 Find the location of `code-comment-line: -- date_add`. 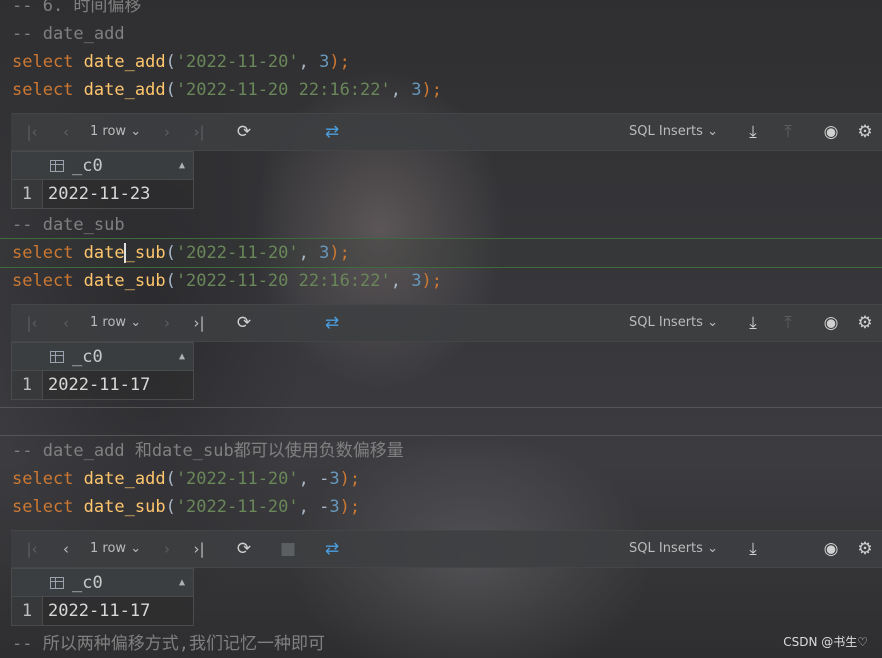

code-comment-line: -- date_add is located at coordinates (68, 34).